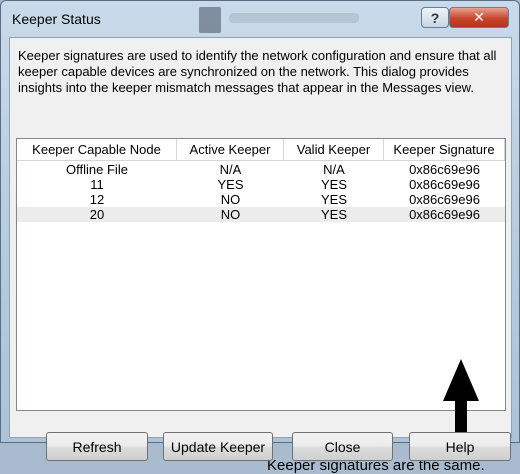 The width and height of the screenshot is (520, 474). Describe the element at coordinates (230, 149) in the screenshot. I see `column-header-active-keeper: Active Keeper` at that location.